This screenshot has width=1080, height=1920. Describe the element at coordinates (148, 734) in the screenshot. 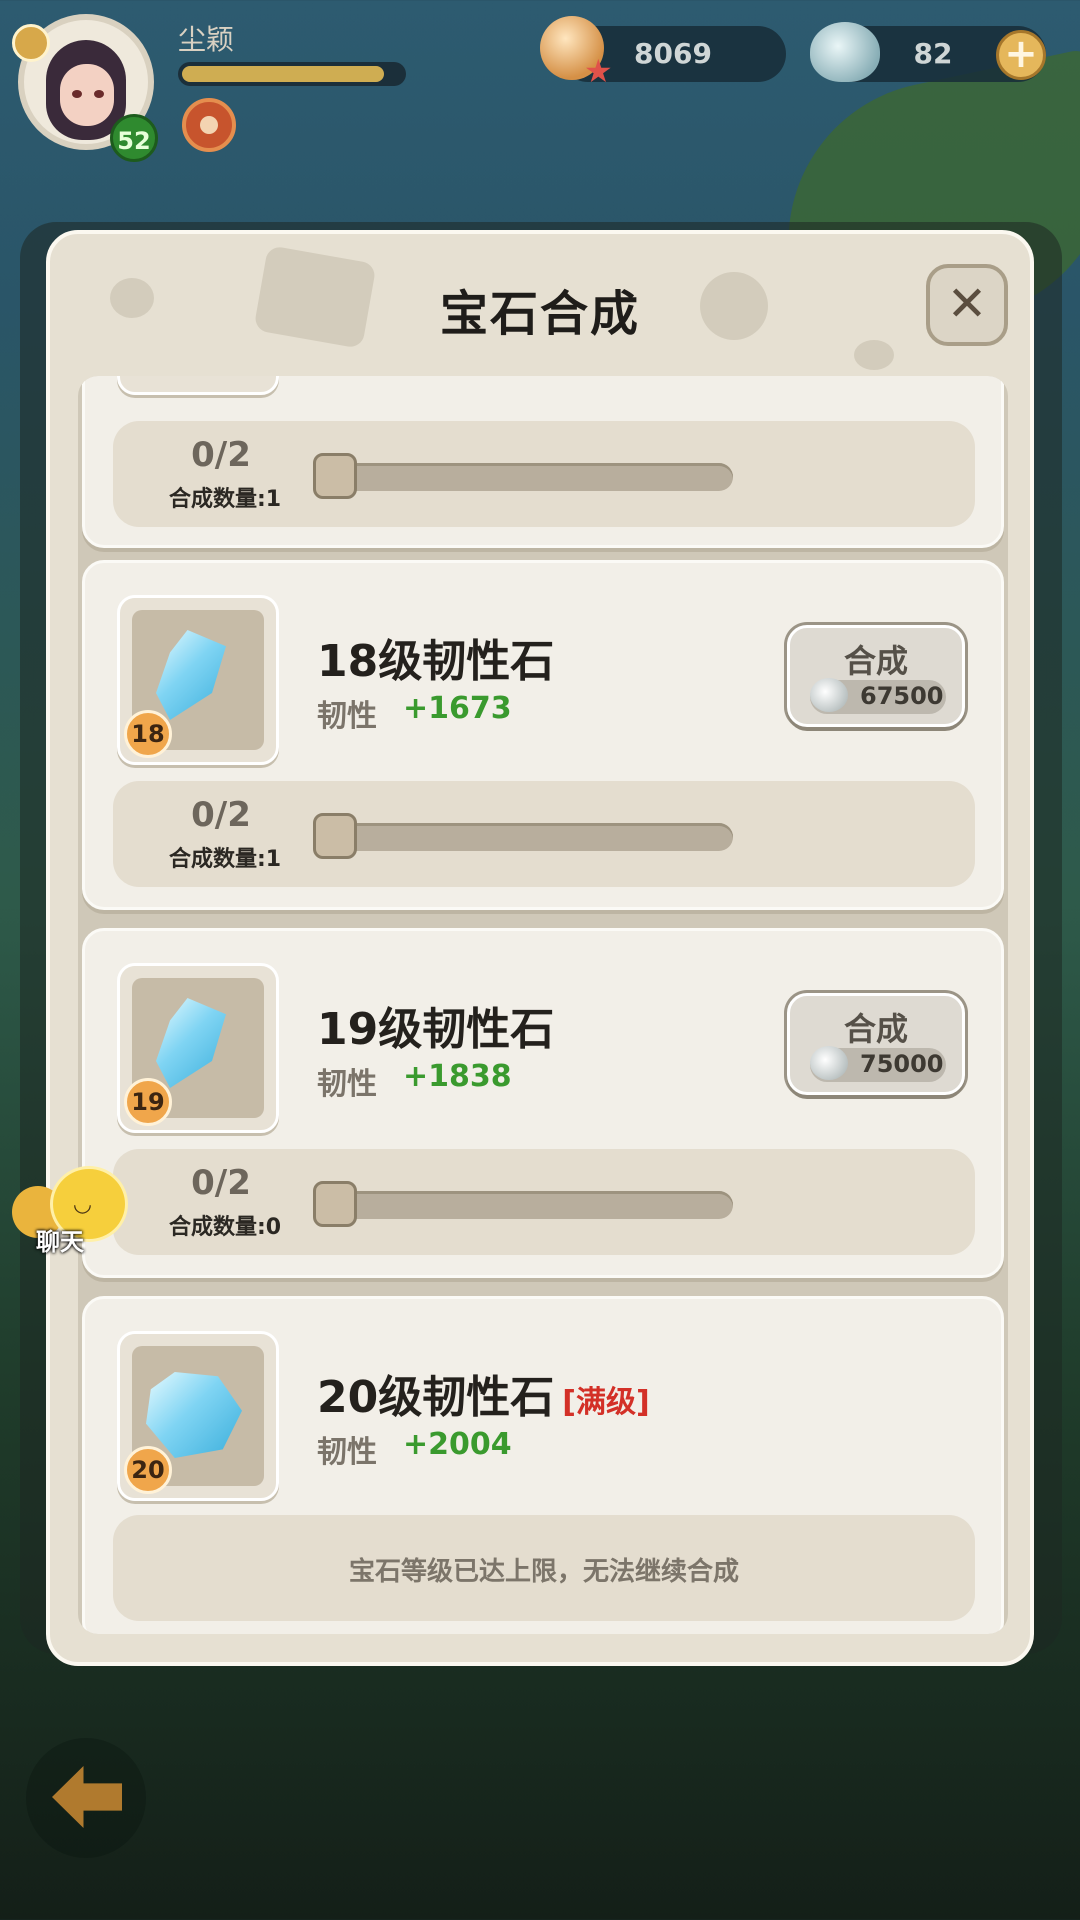

I see `gem-level-badge: 18` at that location.